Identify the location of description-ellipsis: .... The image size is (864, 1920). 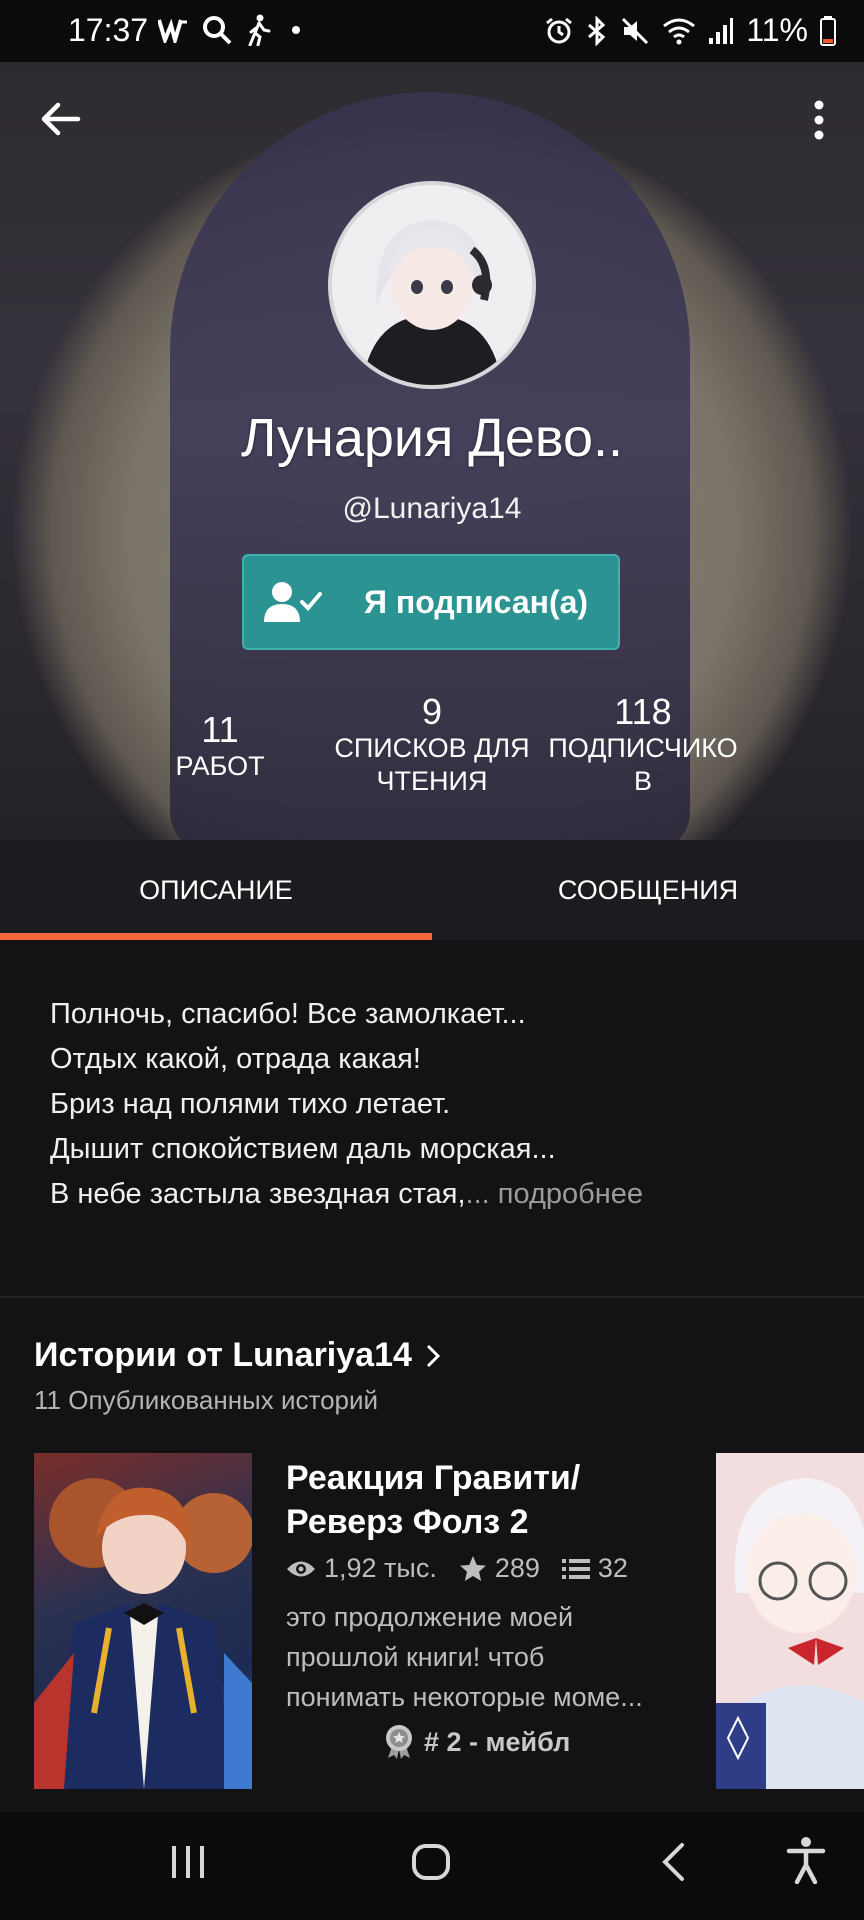
(477, 1194).